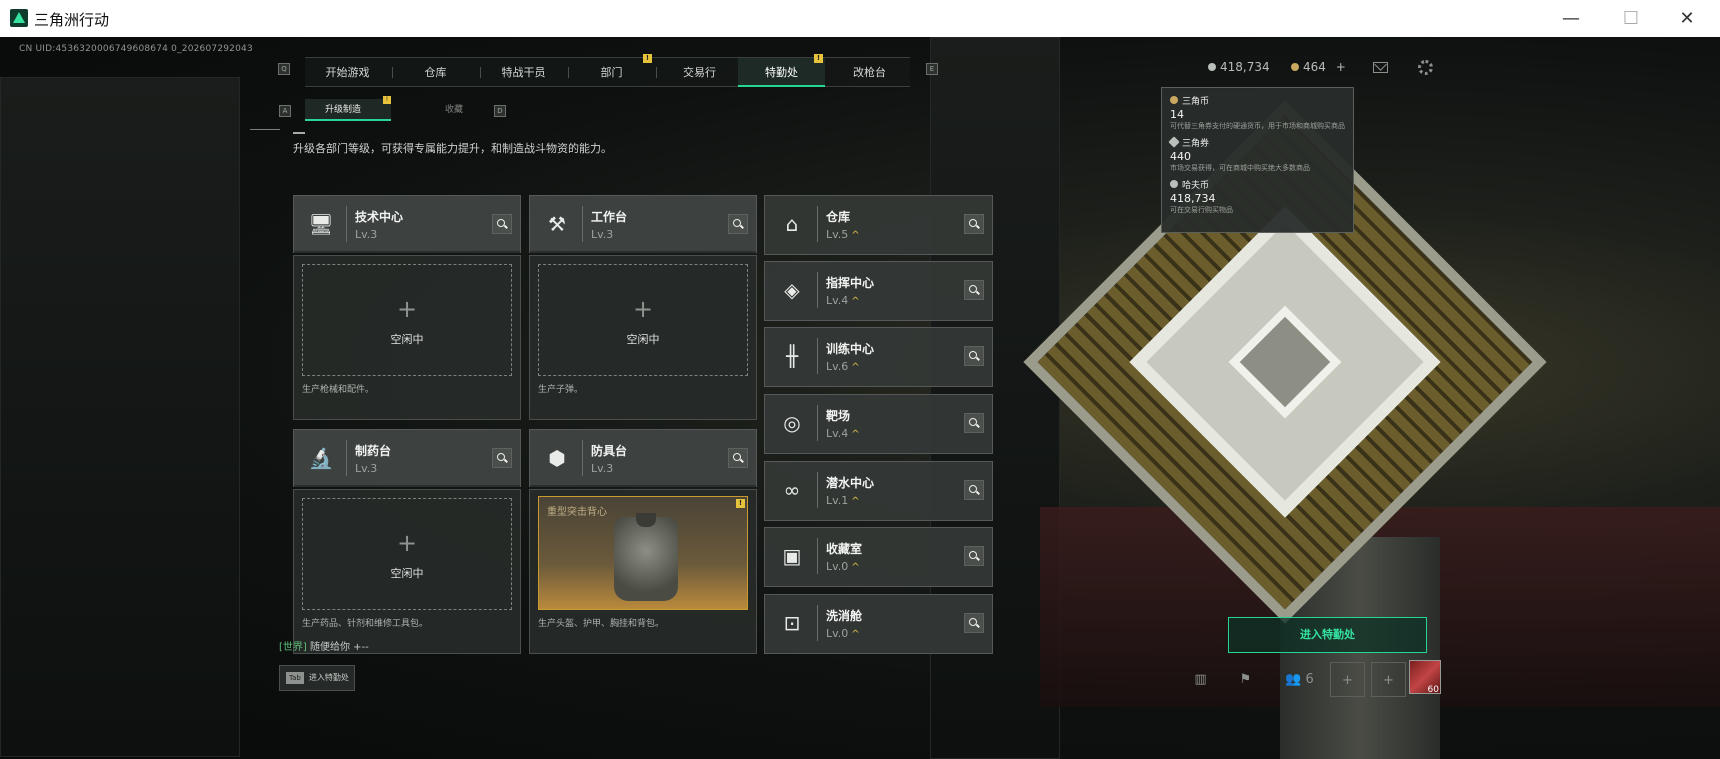 The width and height of the screenshot is (1720, 759). What do you see at coordinates (265, 129) in the screenshot?
I see `reticle-line` at bounding box center [265, 129].